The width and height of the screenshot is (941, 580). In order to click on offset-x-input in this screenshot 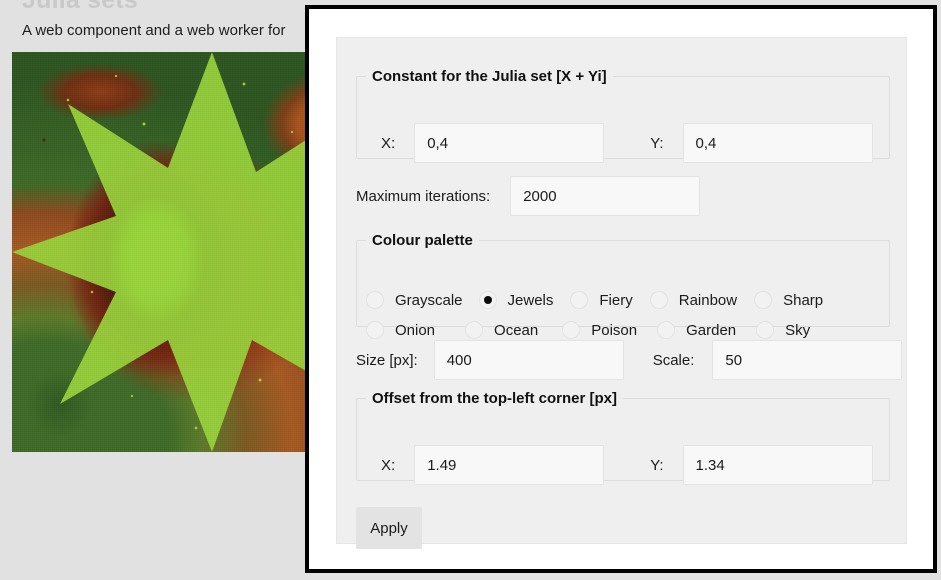, I will do `click(509, 465)`.